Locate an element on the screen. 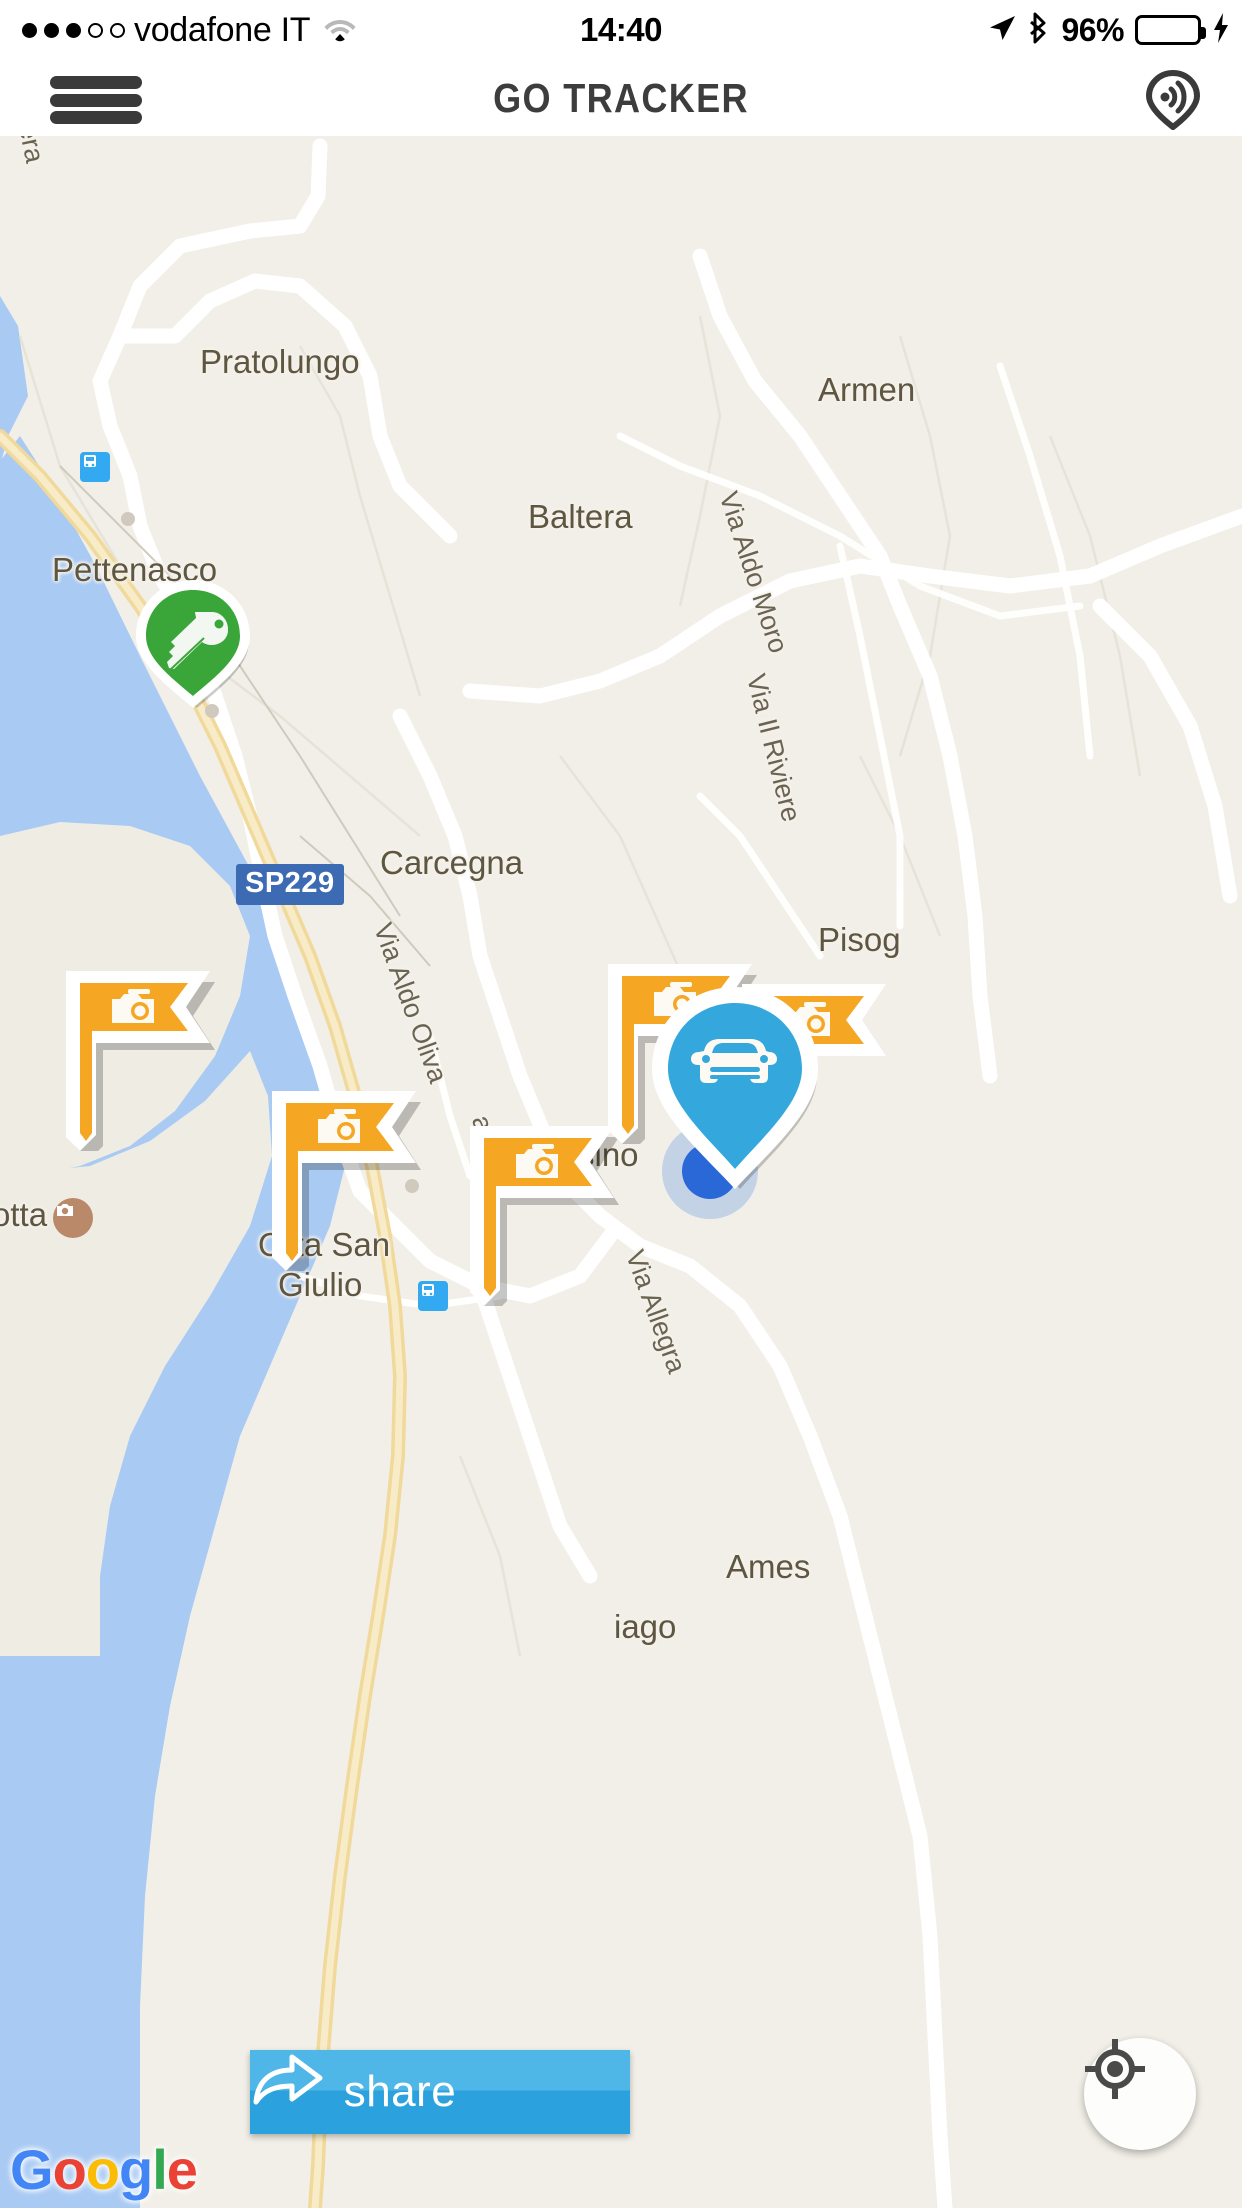  map-place-label: iago is located at coordinates (645, 1626).